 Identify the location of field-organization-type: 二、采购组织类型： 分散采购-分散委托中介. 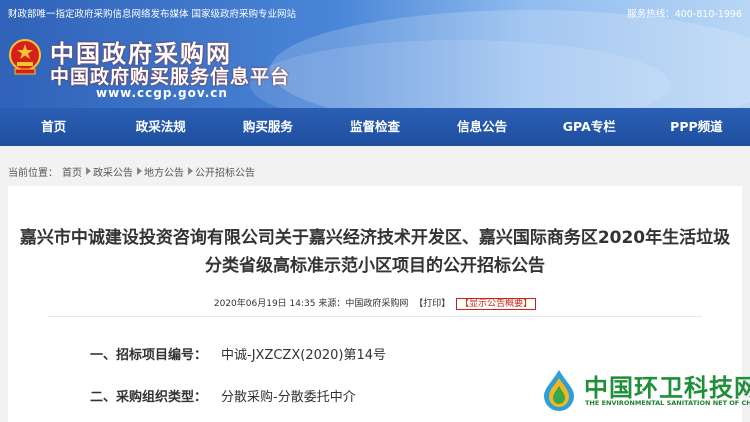
(223, 395).